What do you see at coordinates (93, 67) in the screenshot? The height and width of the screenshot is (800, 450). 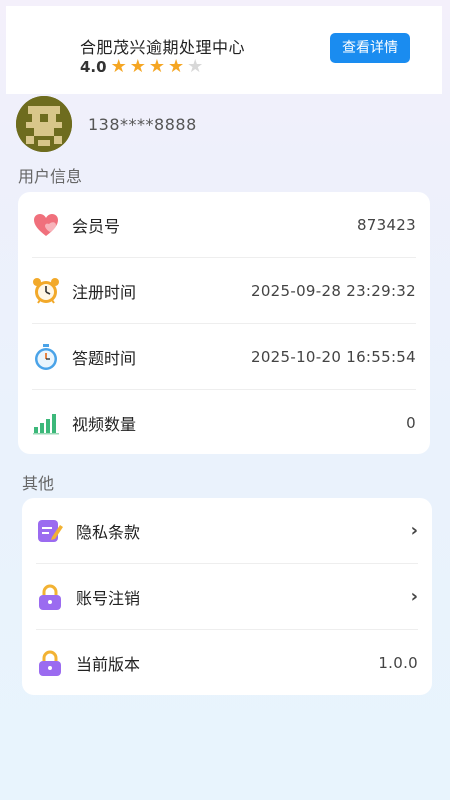 I see `ad-rating-value: 4.0` at bounding box center [93, 67].